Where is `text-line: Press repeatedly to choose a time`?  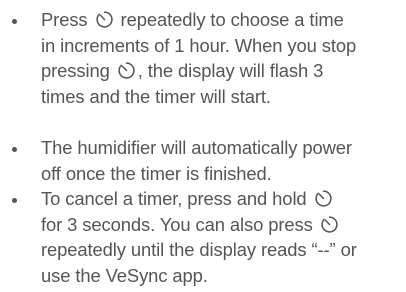 text-line: Press repeatedly to choose a time is located at coordinates (223, 20).